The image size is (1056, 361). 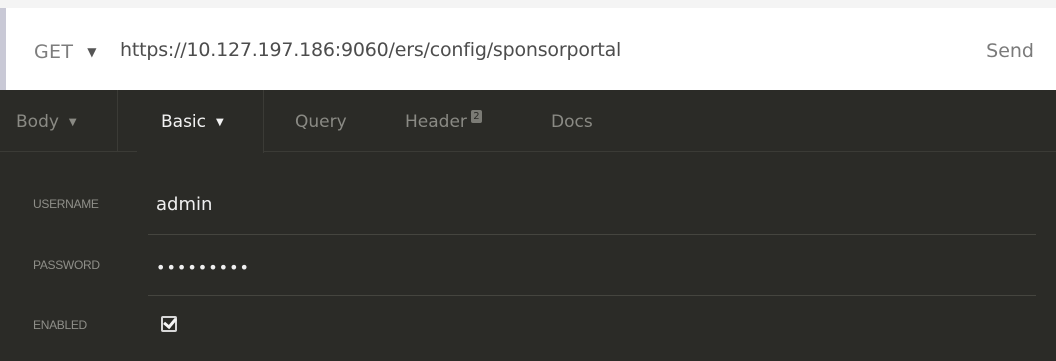 I want to click on tab-docs: Docs, so click(x=572, y=121).